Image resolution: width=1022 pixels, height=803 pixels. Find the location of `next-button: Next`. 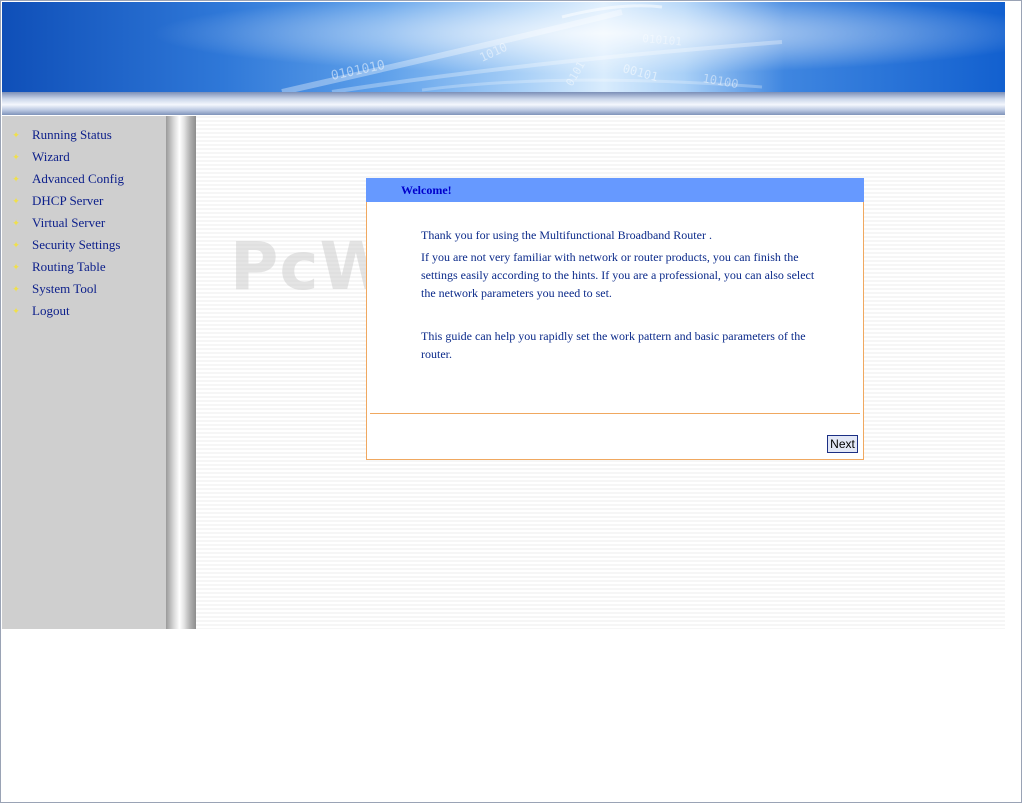

next-button: Next is located at coordinates (842, 444).